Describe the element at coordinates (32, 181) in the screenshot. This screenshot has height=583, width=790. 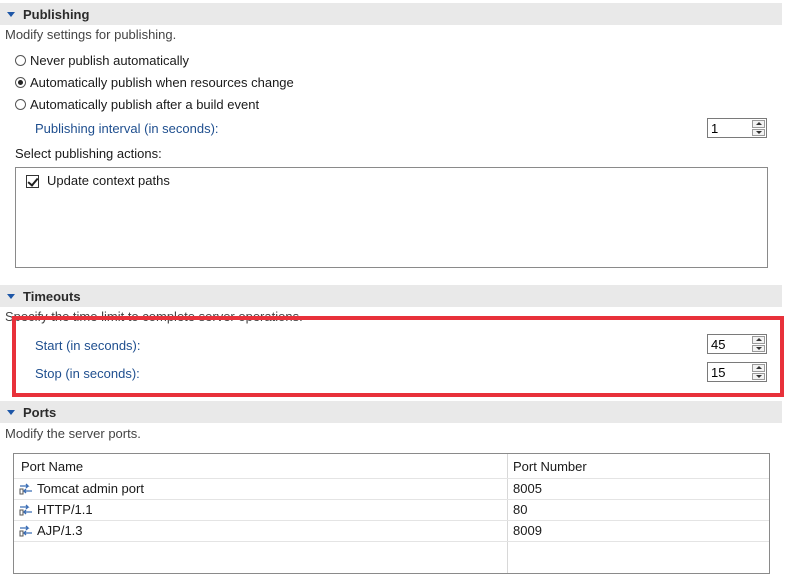
I see `checkbox-checked-icon` at that location.